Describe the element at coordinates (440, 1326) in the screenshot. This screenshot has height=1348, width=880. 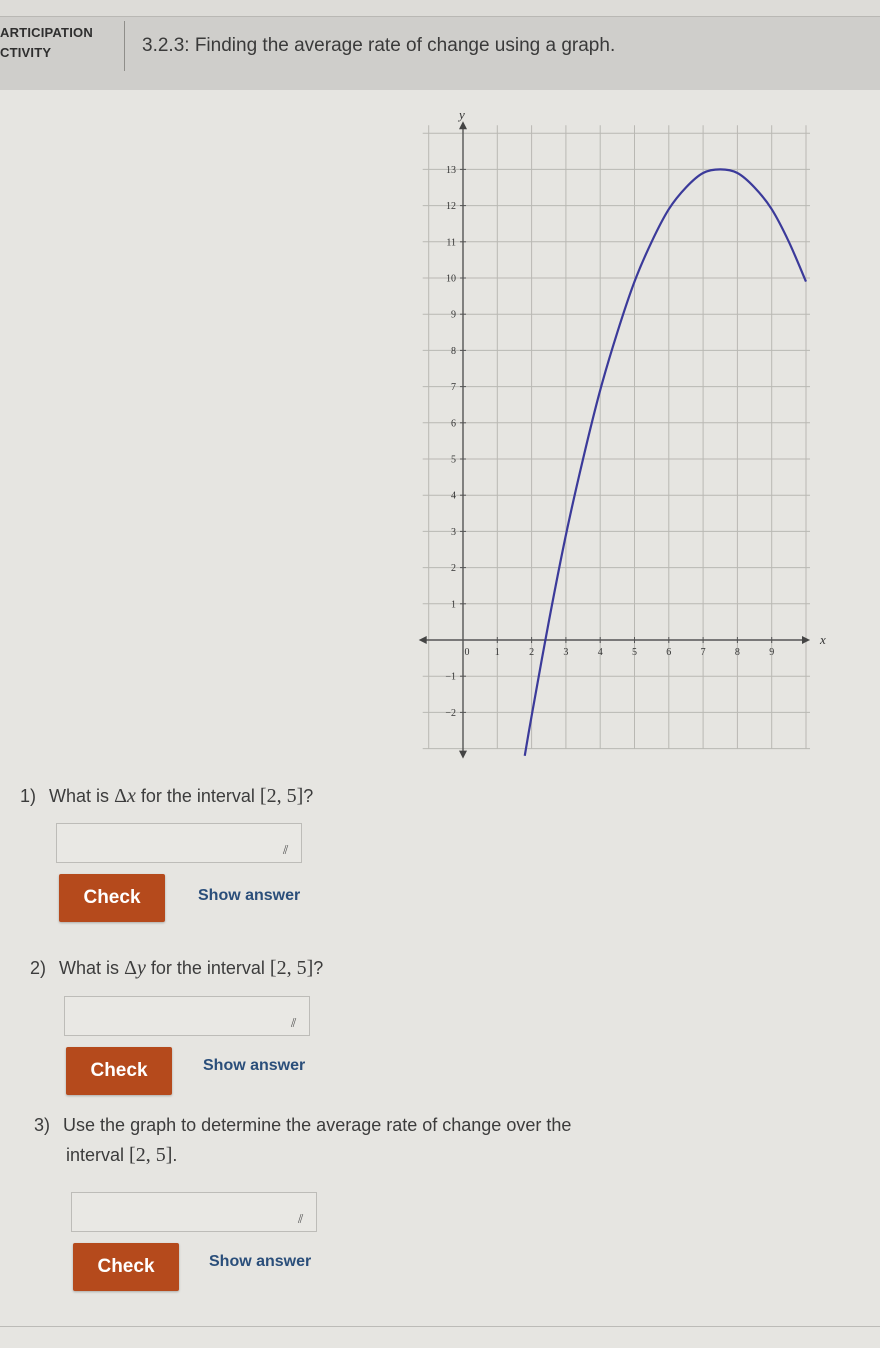
I see `section-divider` at that location.